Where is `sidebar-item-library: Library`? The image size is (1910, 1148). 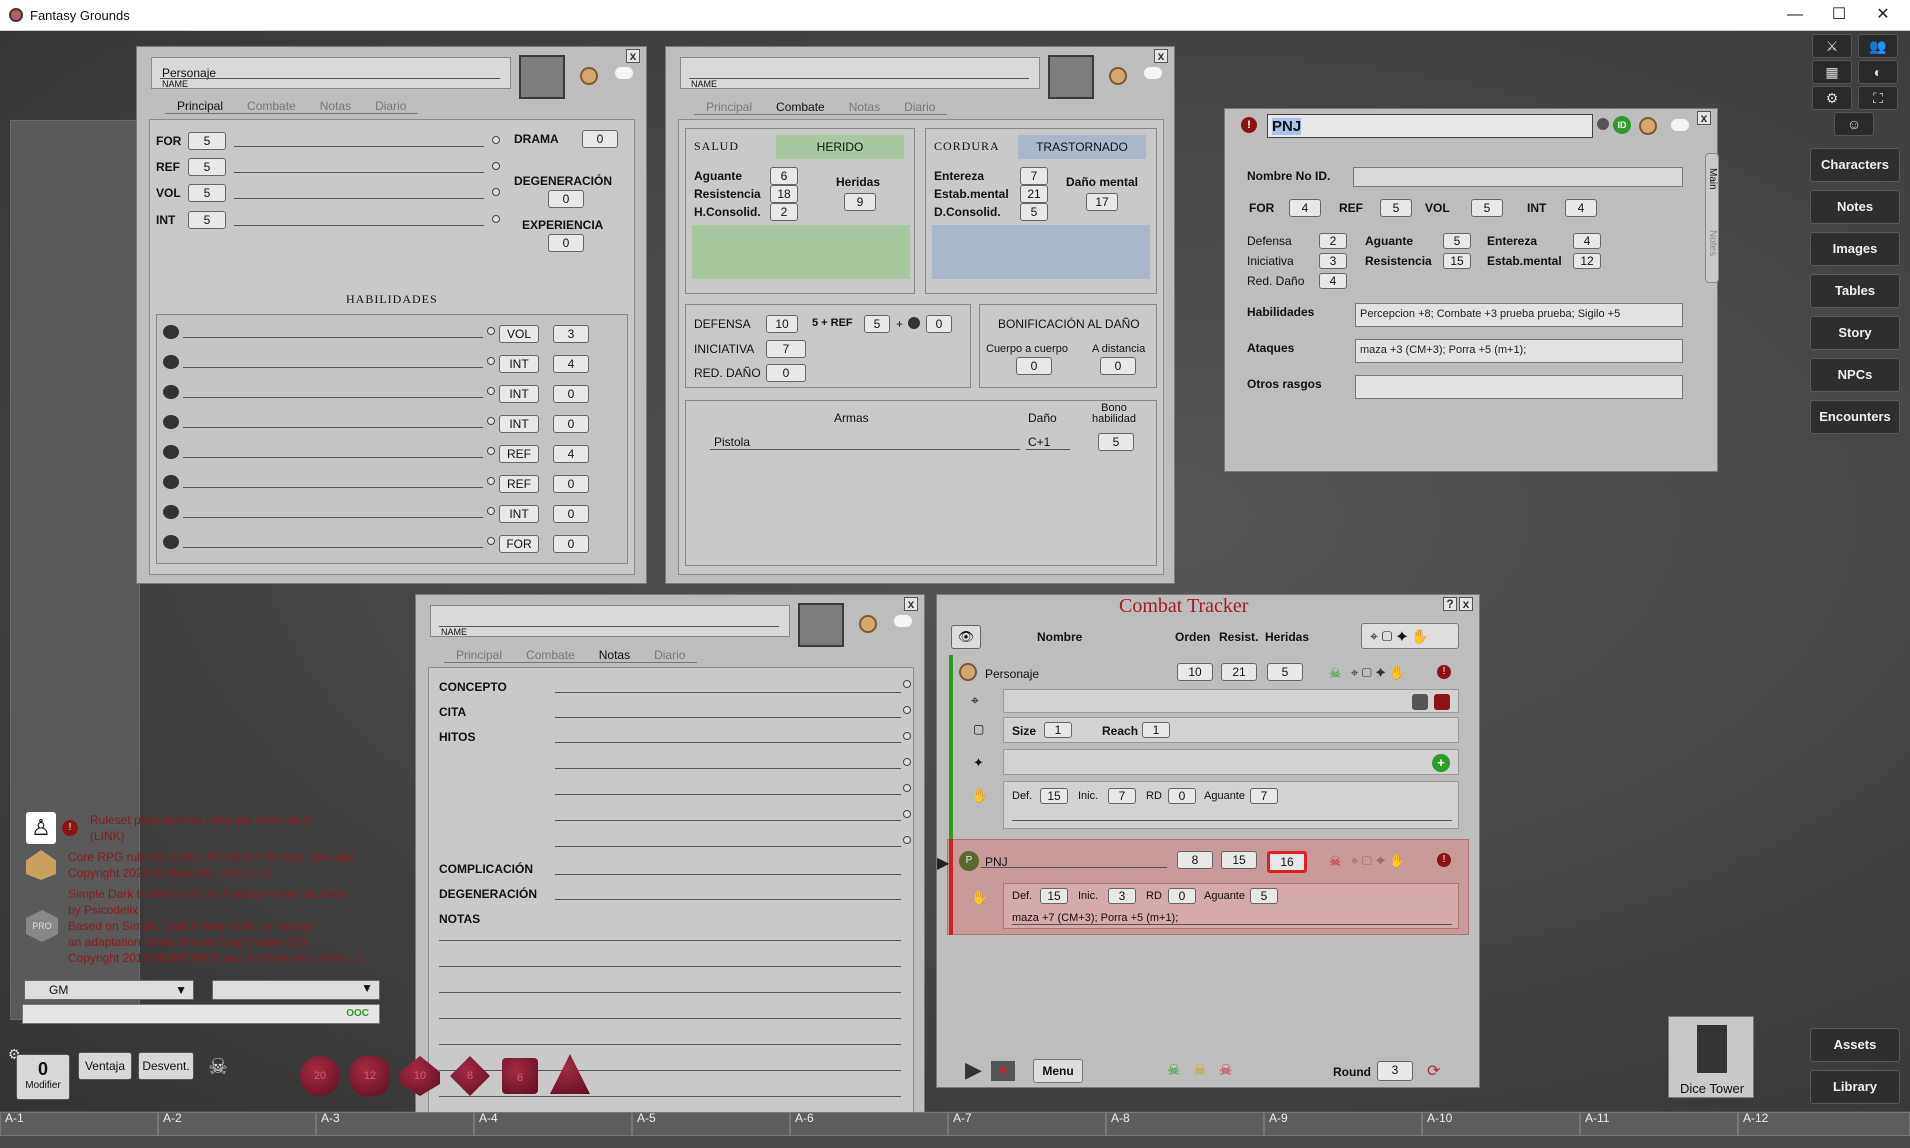 sidebar-item-library: Library is located at coordinates (1855, 1087).